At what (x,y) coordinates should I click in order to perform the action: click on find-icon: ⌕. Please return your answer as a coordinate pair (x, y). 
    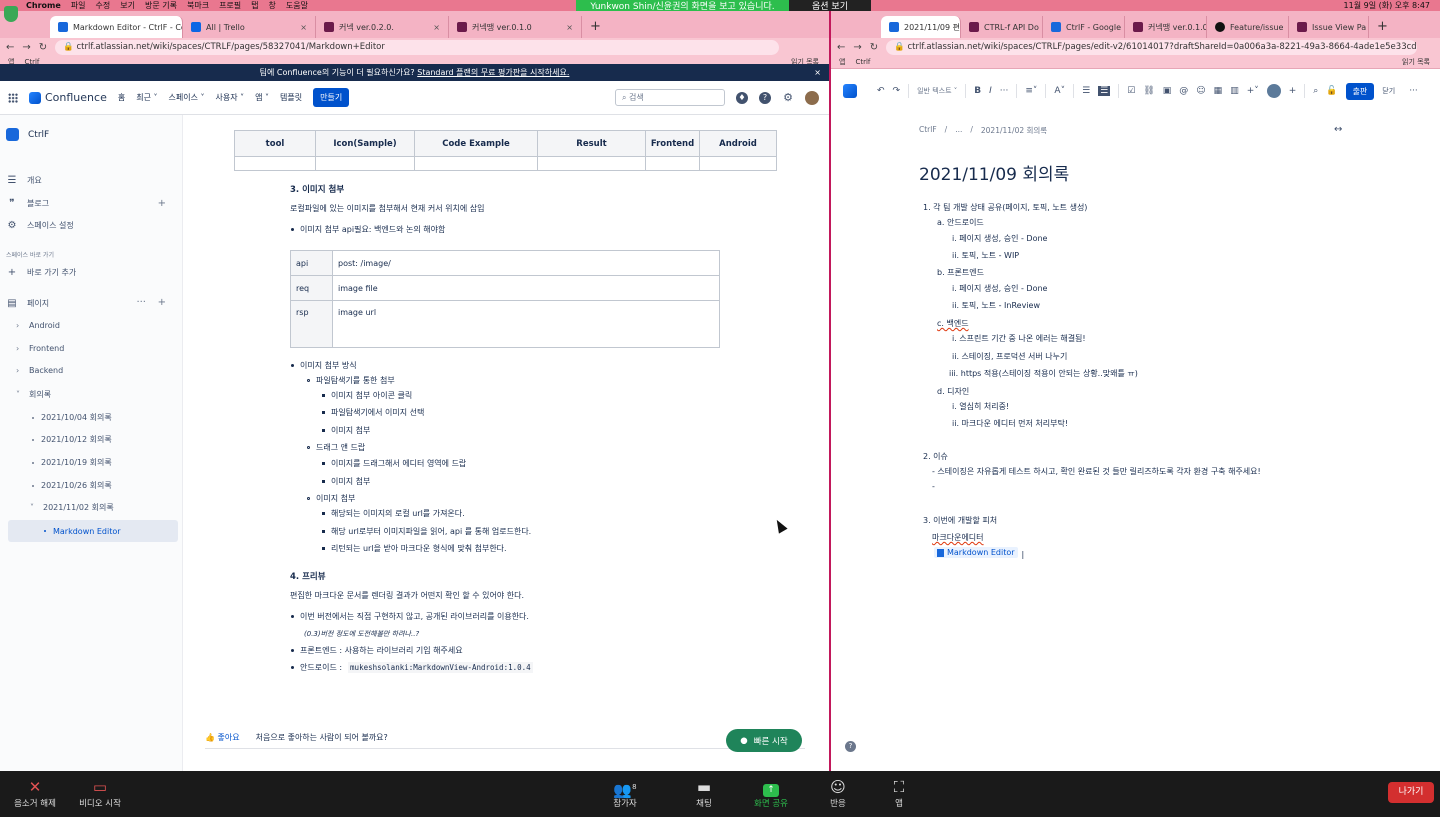
    Looking at the image, I should click on (1315, 91).